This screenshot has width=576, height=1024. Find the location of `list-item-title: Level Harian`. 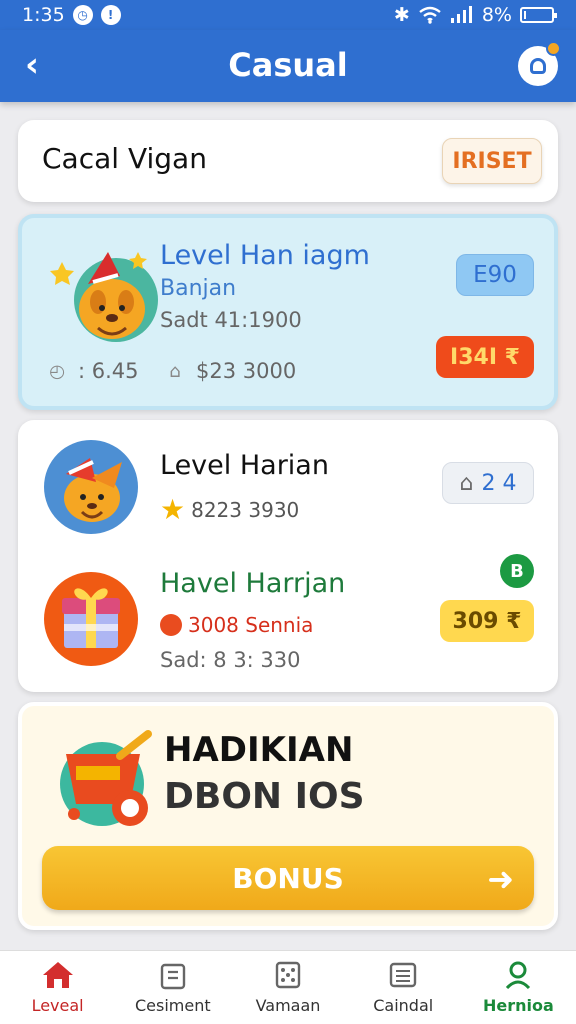

list-item-title: Level Harian is located at coordinates (244, 465).